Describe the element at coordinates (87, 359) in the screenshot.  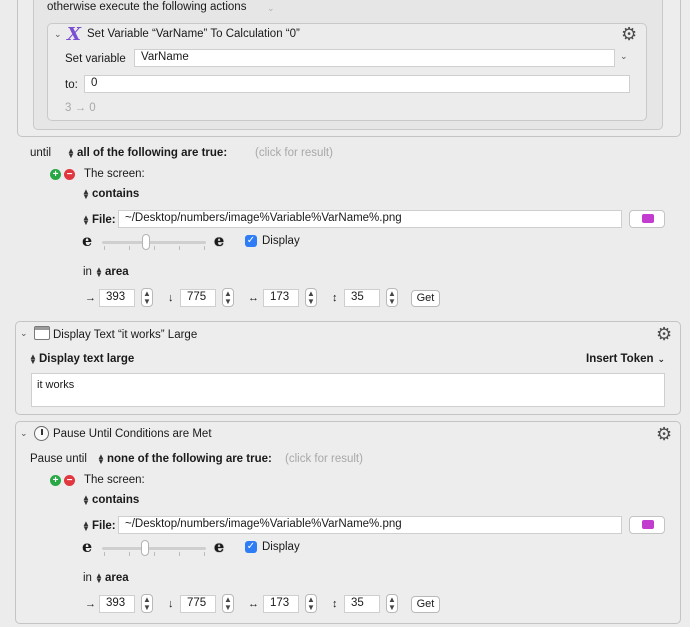
I see `display-mode-text: Display text large` at that location.